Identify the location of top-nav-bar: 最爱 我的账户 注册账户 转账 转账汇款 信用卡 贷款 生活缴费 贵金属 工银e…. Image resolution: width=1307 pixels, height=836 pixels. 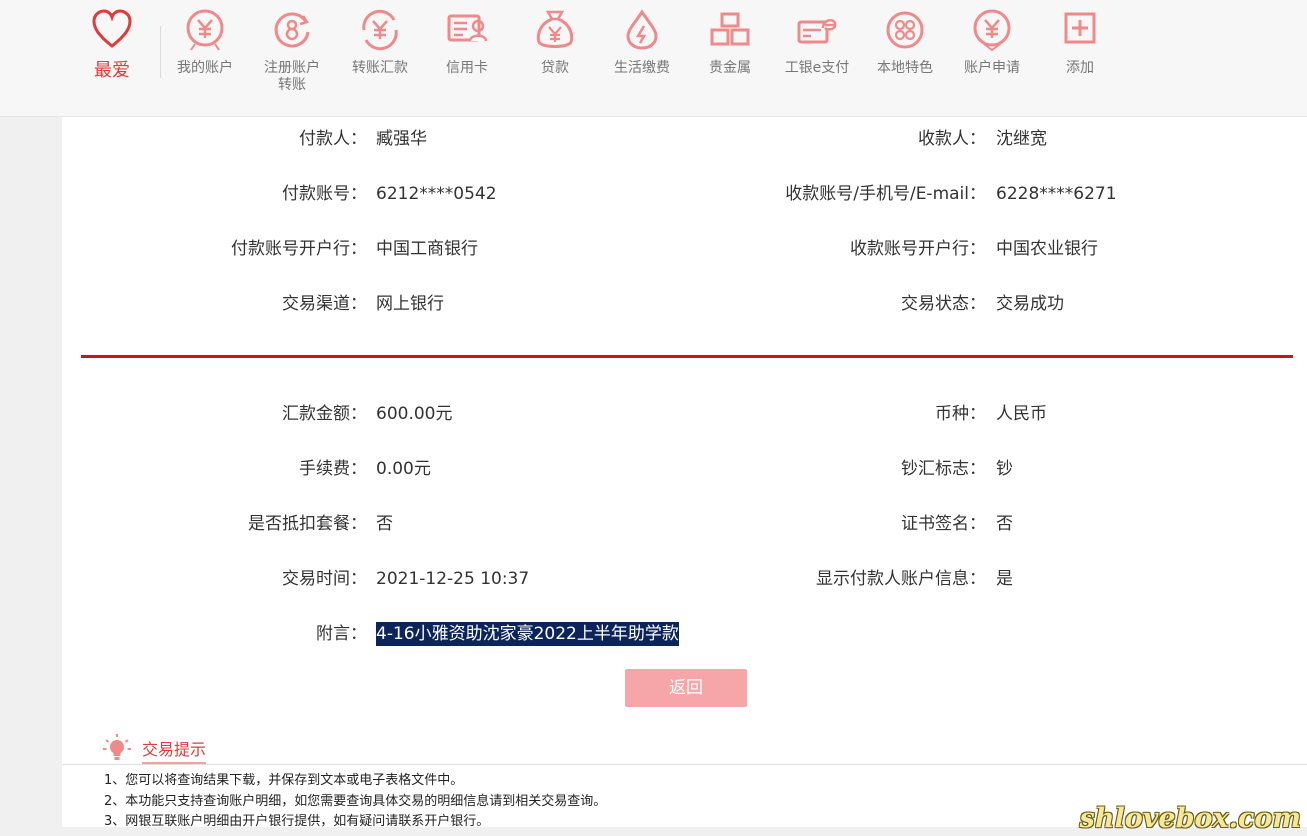
(653, 58).